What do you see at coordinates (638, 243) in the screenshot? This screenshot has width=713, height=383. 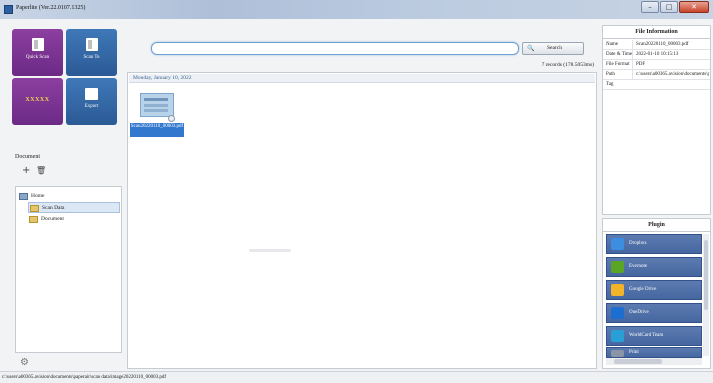 I see `plugin-label: Dropbox` at bounding box center [638, 243].